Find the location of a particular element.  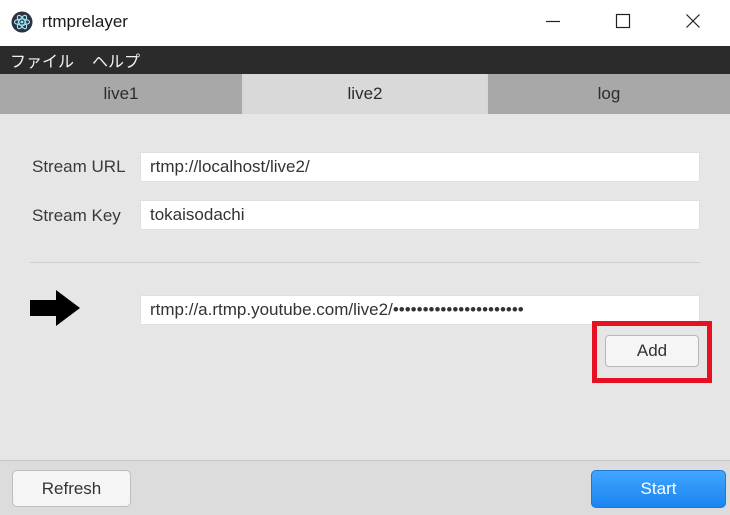

start-button: Start is located at coordinates (658, 489).